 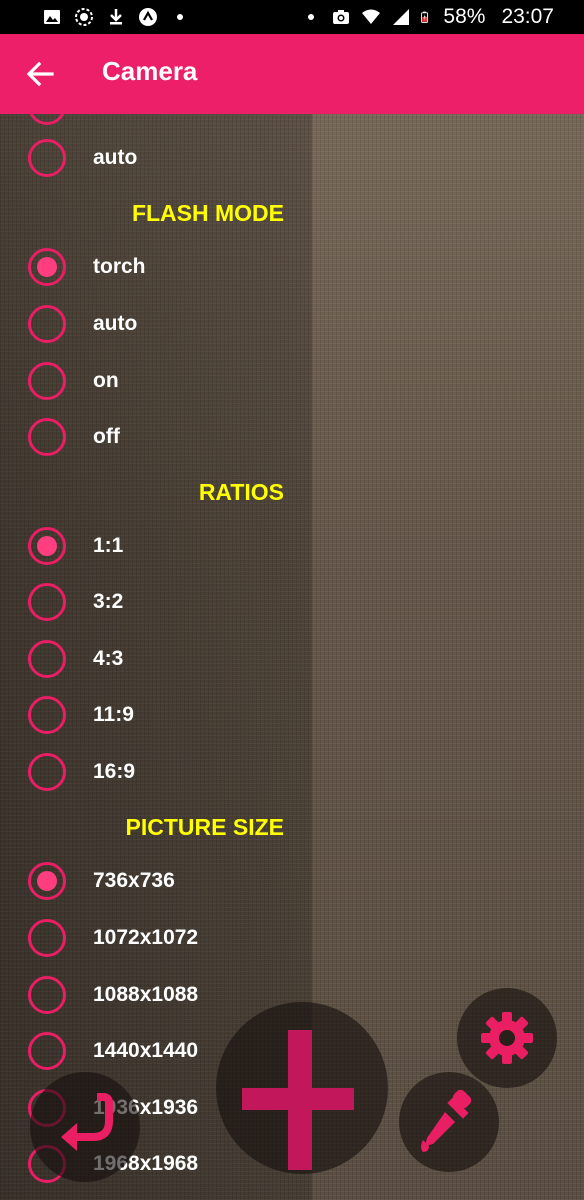 What do you see at coordinates (108, 601) in the screenshot?
I see `option-label: 3:2` at bounding box center [108, 601].